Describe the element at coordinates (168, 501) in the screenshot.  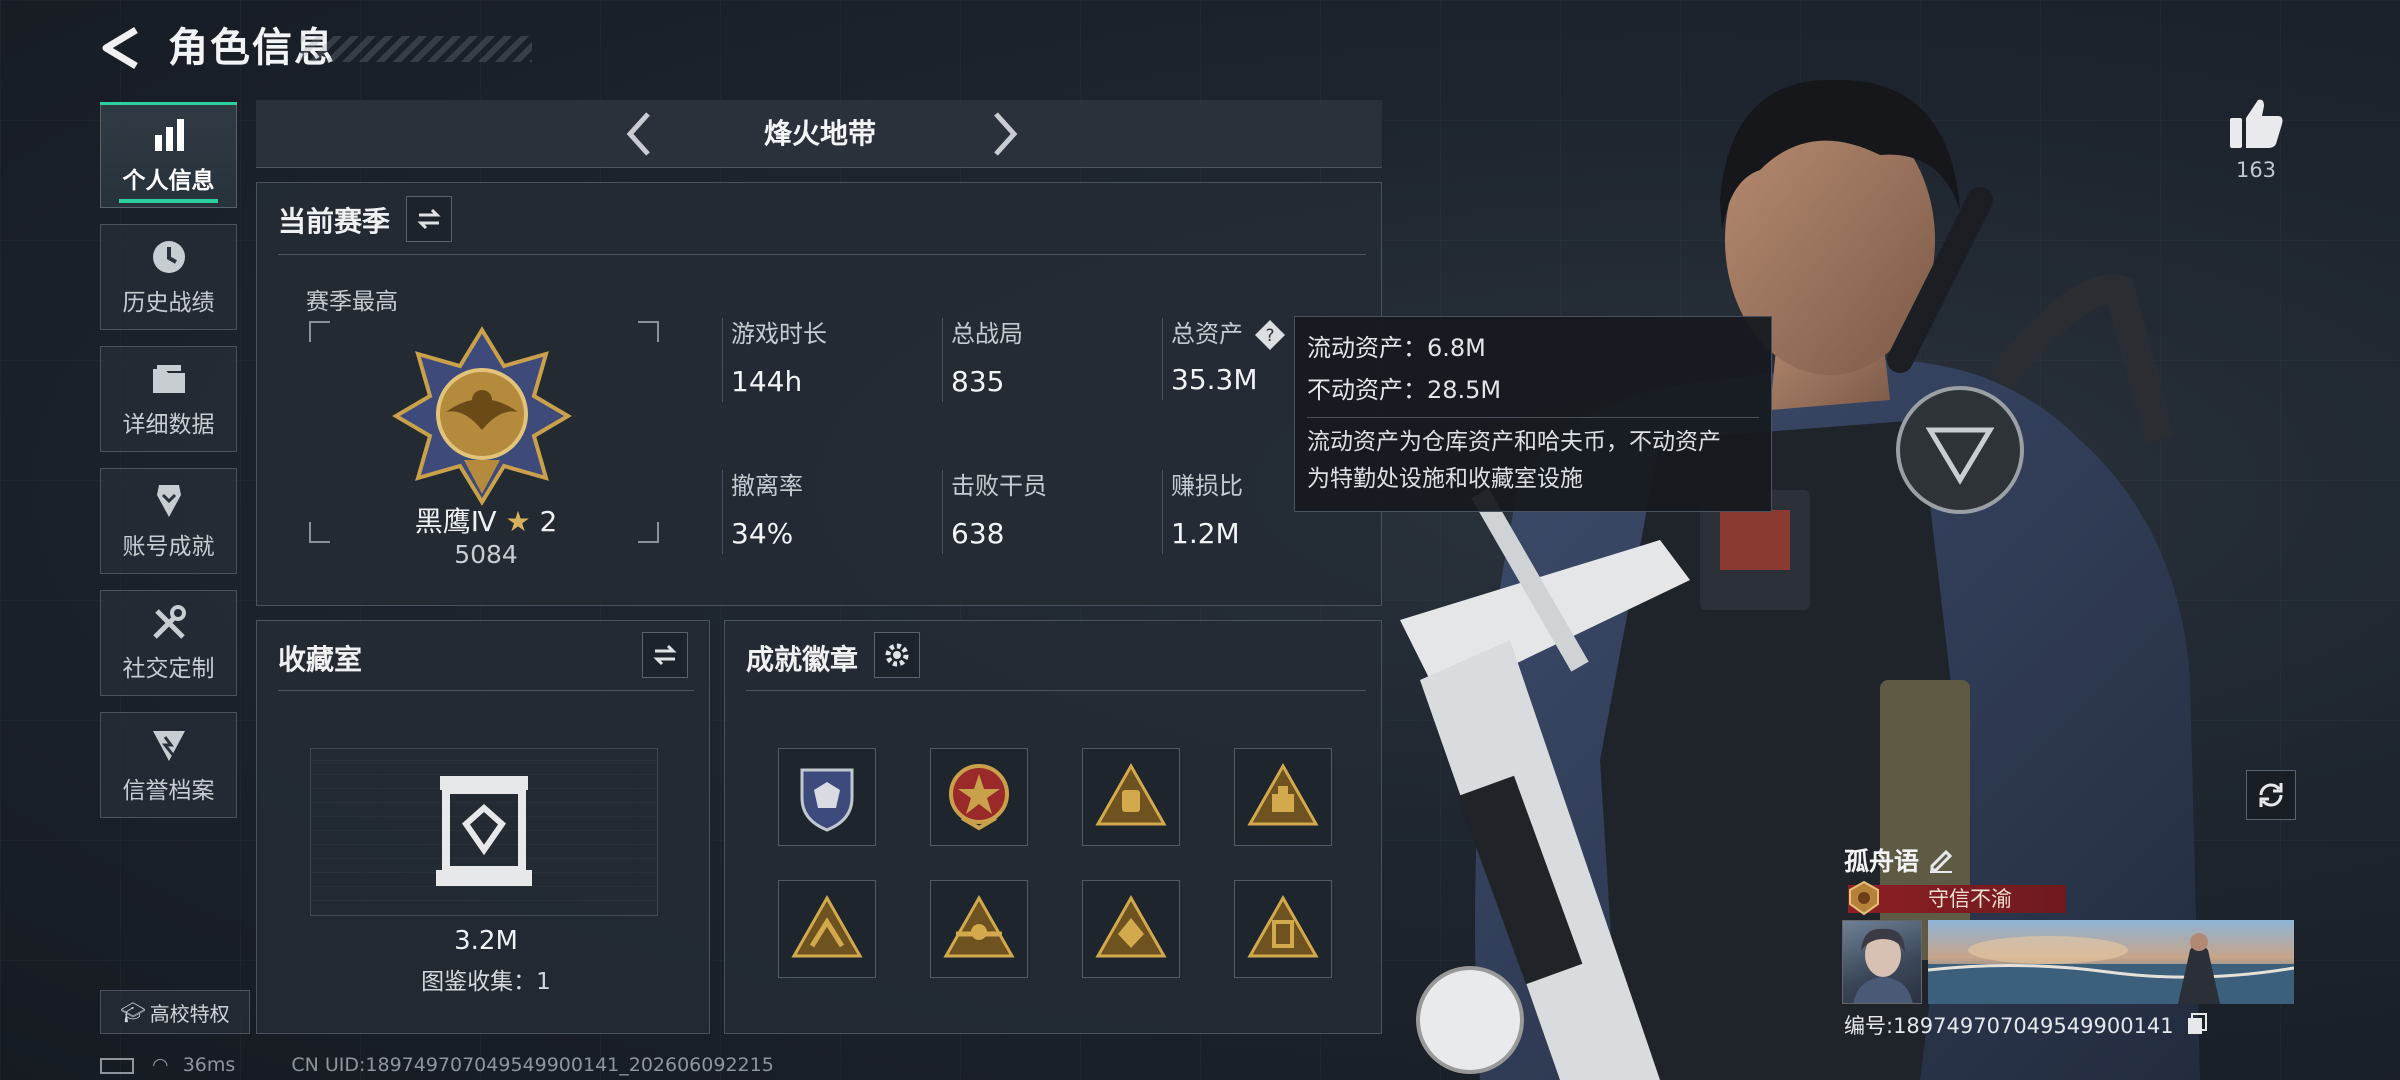
I see `trophy-icon` at that location.